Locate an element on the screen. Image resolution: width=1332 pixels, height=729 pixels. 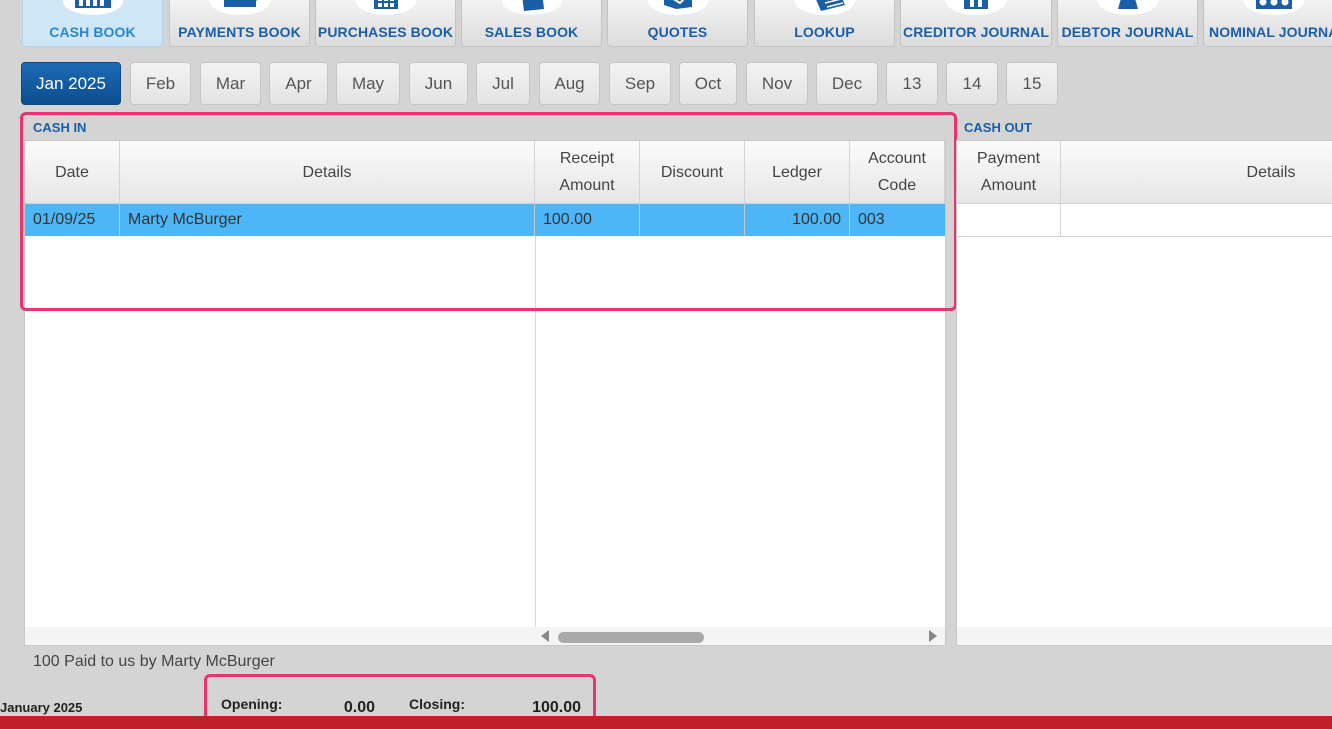
nominal-journal-button: NOMINAL JOURNAL is located at coordinates (1267, 23).